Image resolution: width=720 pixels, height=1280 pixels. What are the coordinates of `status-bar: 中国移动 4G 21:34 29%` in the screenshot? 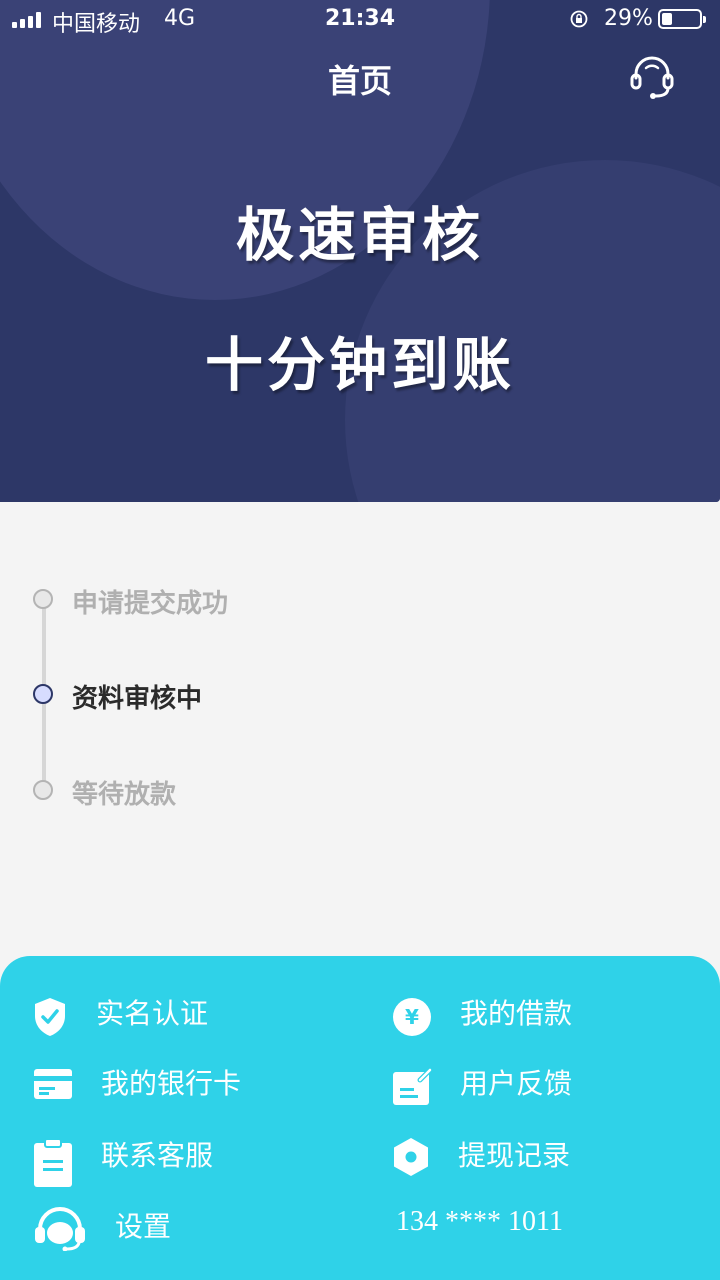 It's located at (360, 20).